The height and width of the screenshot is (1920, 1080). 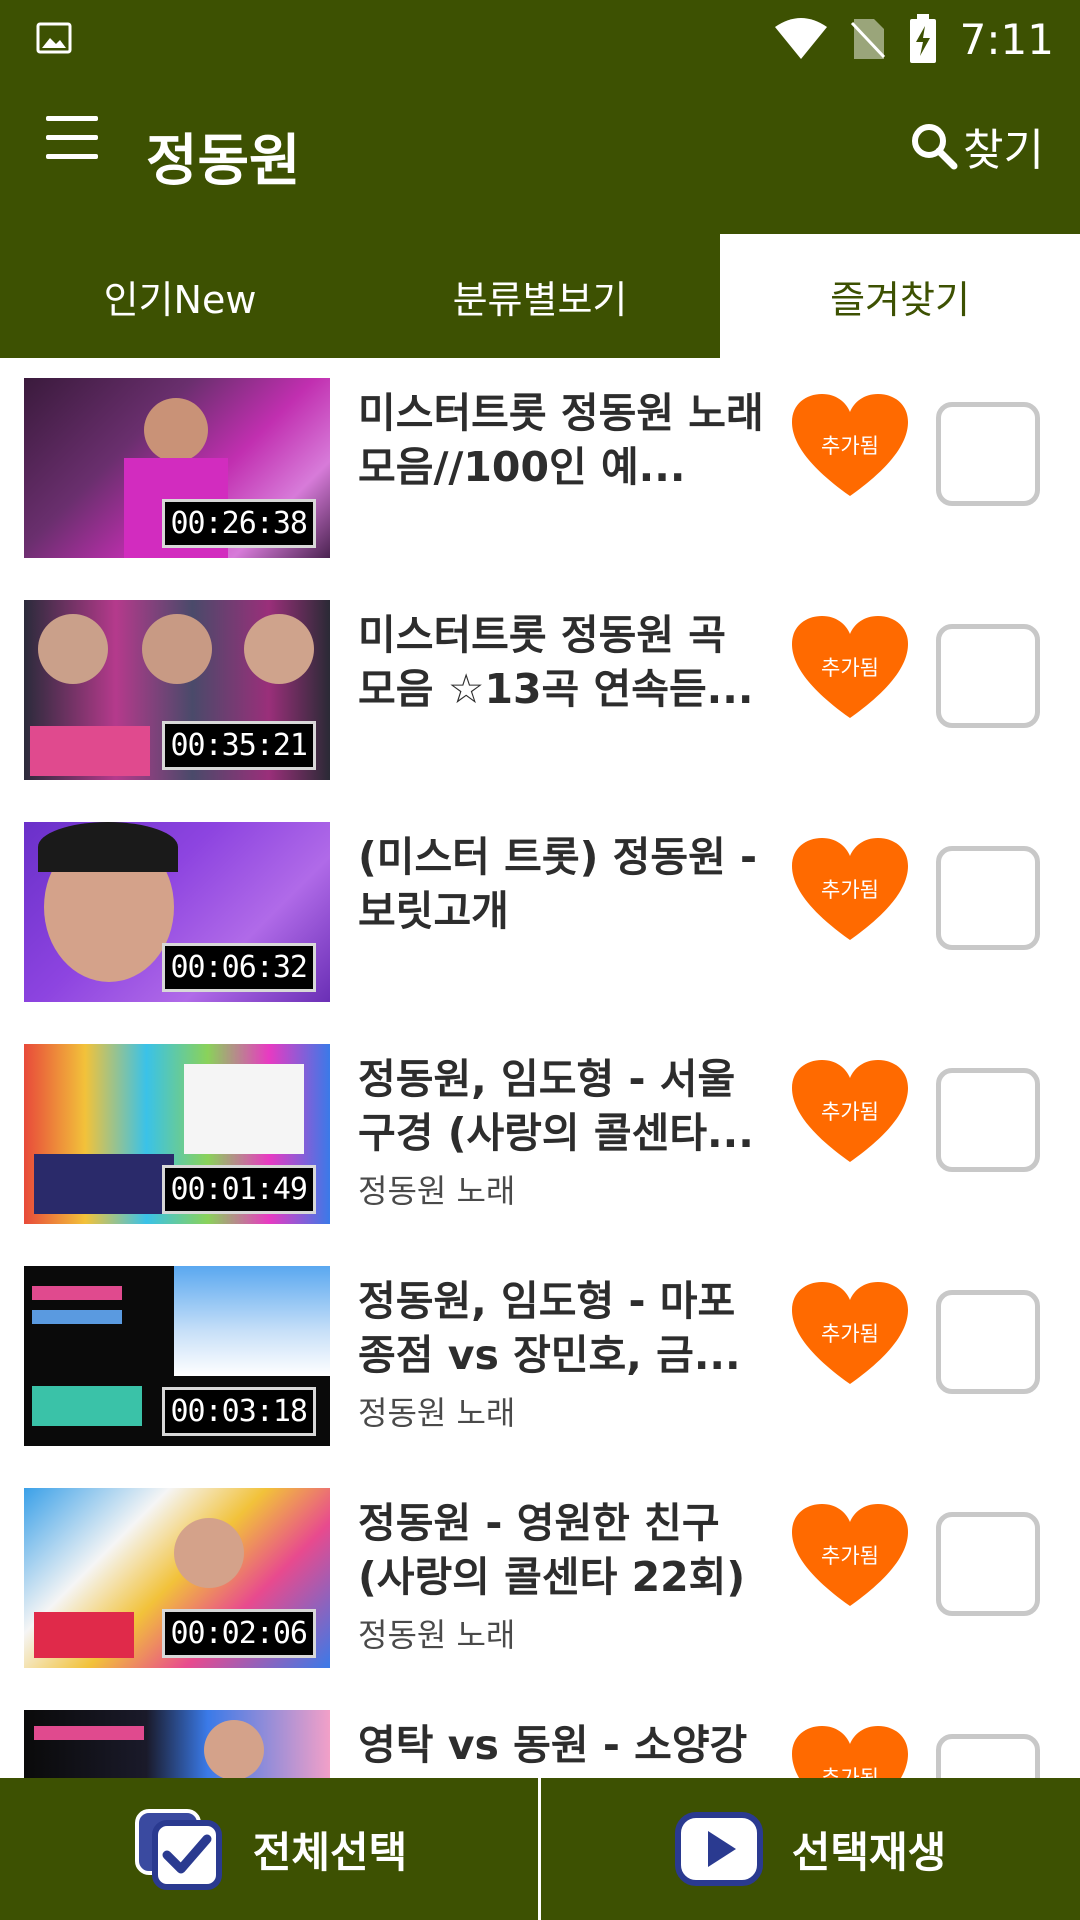 What do you see at coordinates (54, 38) in the screenshot?
I see `image-notification-icon` at bounding box center [54, 38].